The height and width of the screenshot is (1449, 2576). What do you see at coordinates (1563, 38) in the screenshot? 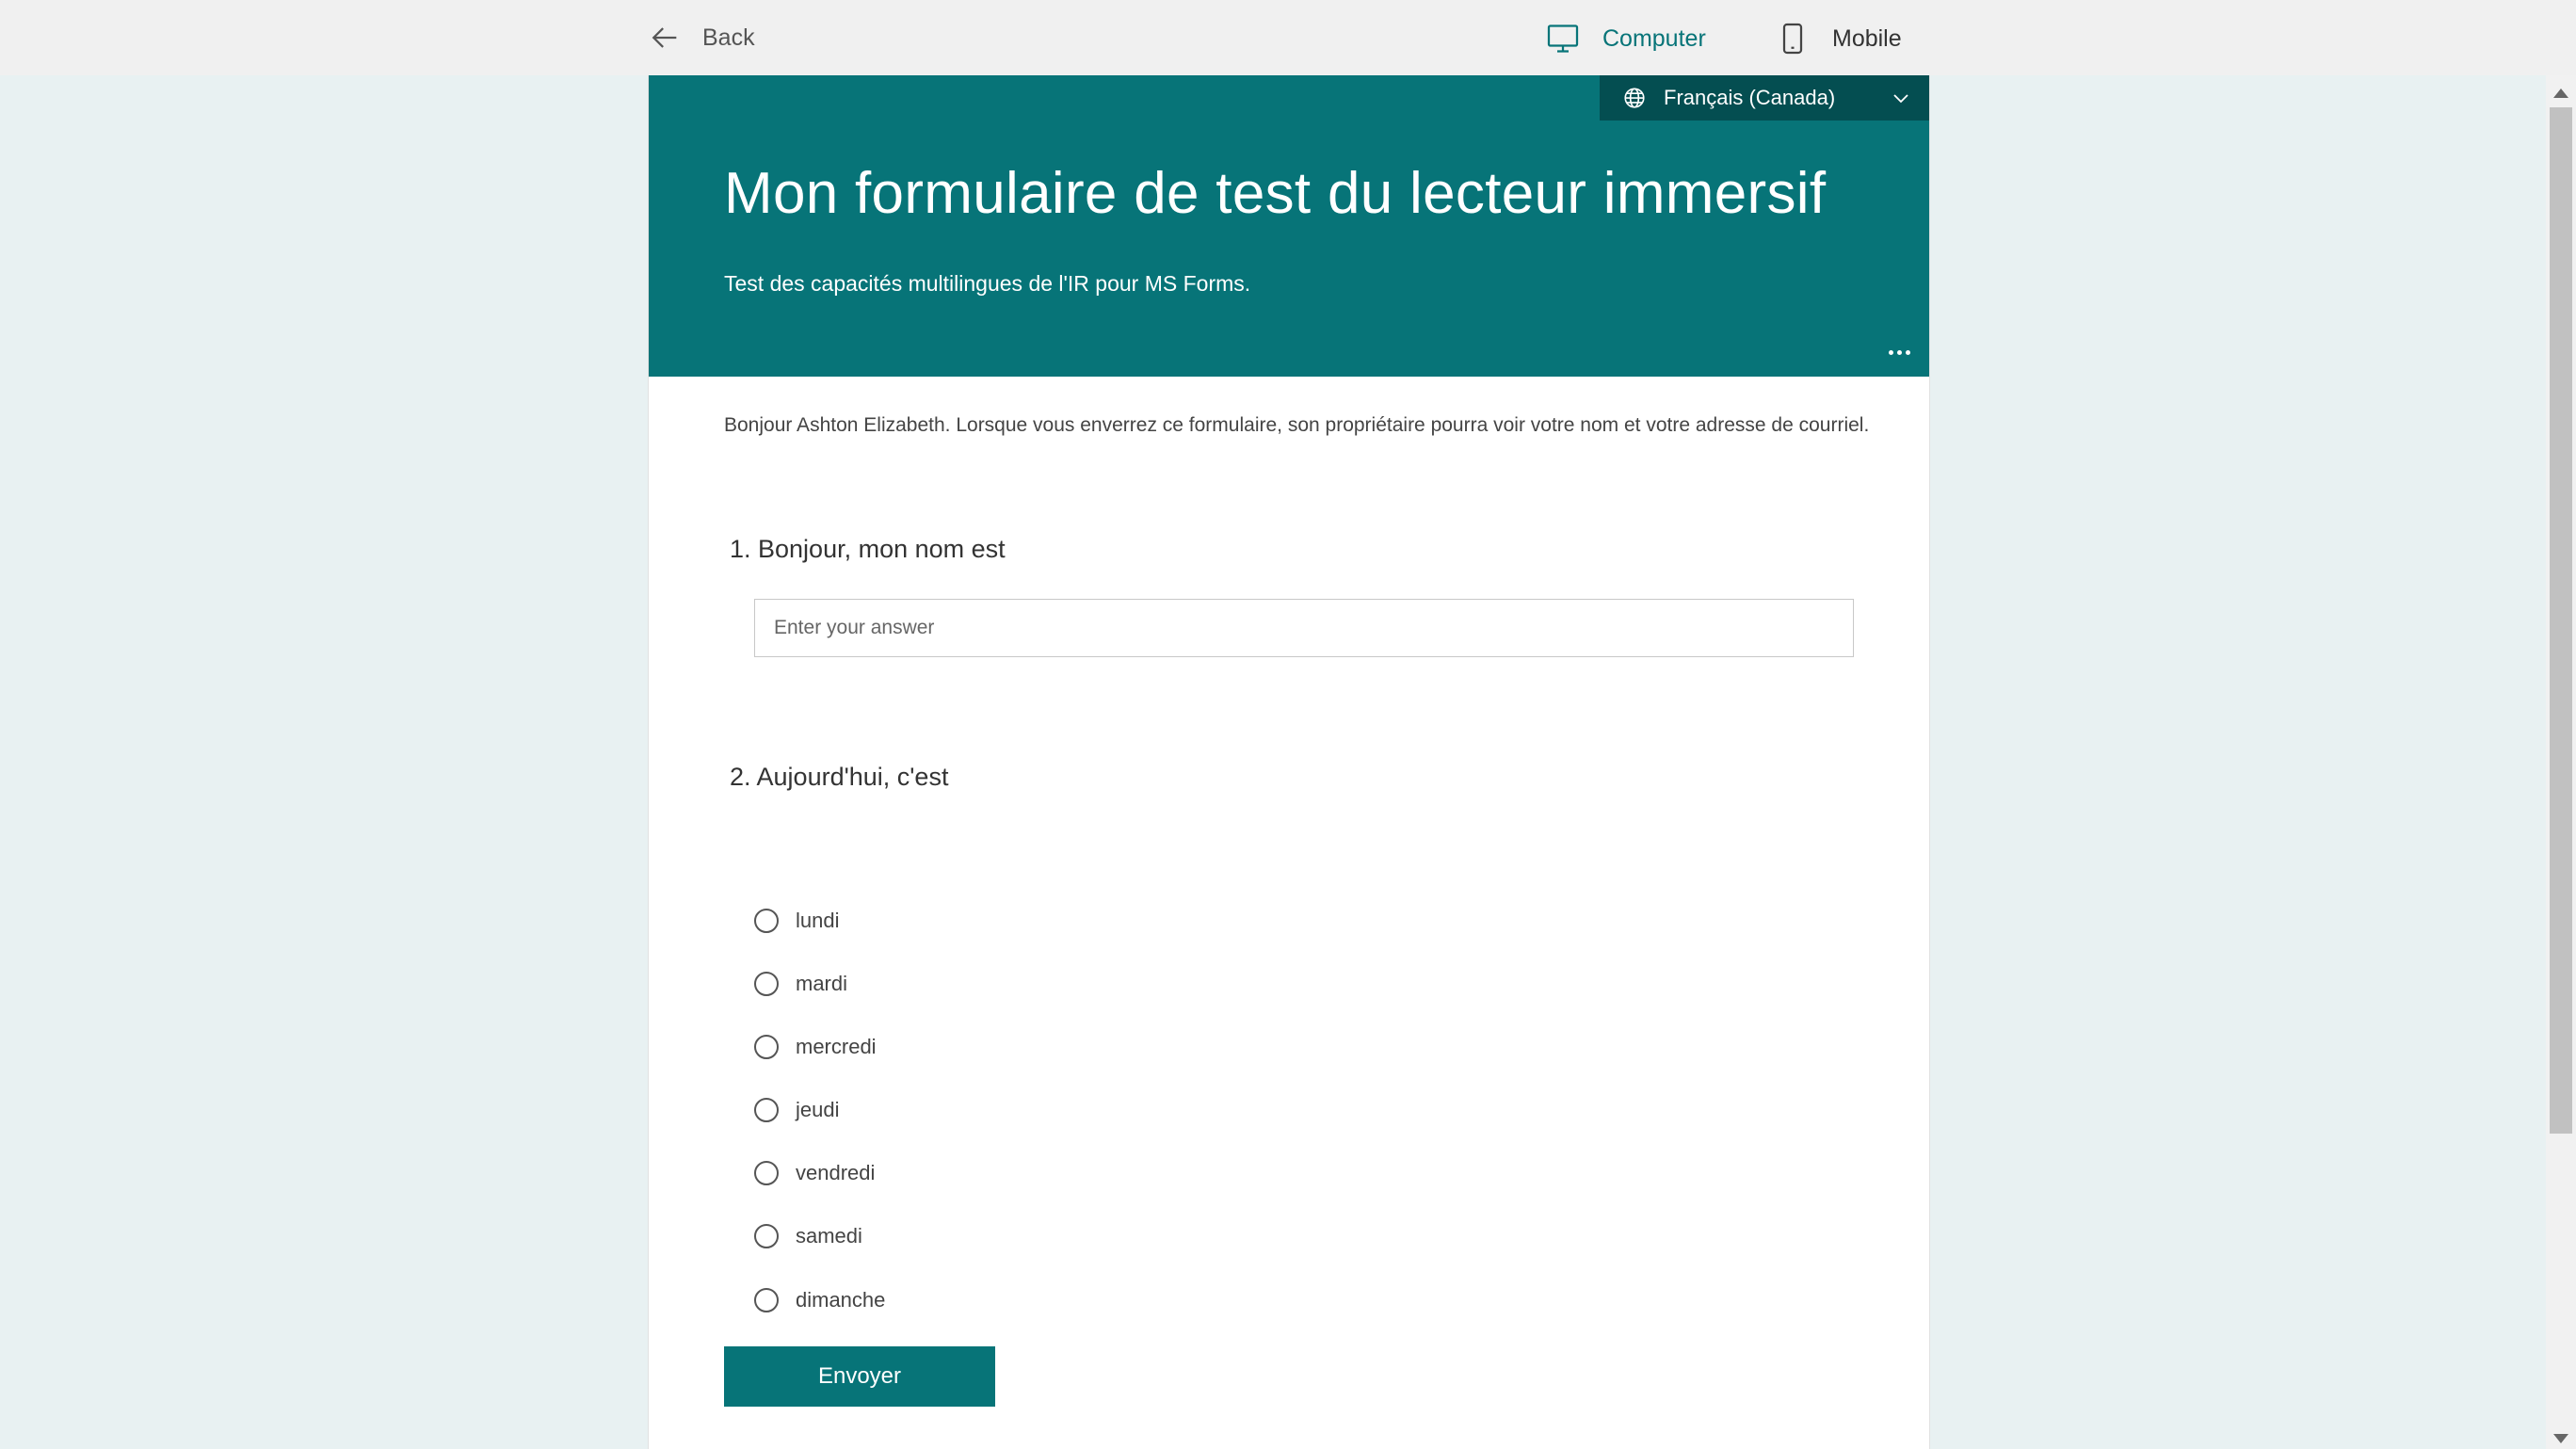
I see `monitor-icon` at bounding box center [1563, 38].